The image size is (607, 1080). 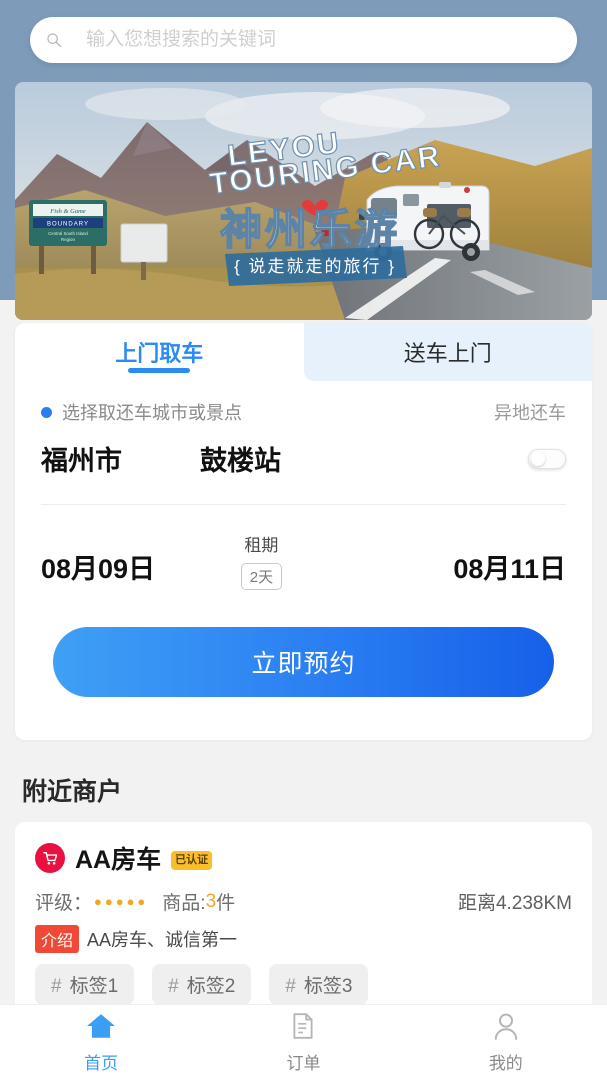 I want to click on merchant-tag-3: # 标签3, so click(x=319, y=984).